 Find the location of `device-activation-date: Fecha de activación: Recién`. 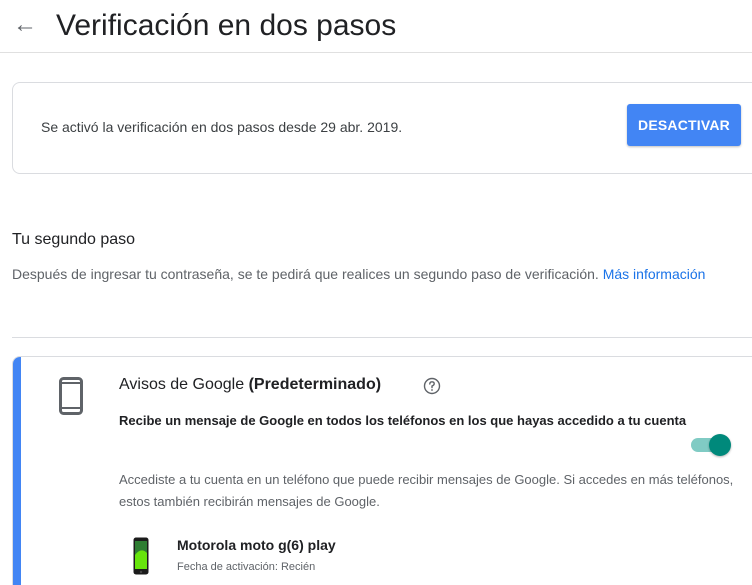

device-activation-date: Fecha de activación: Recién is located at coordinates (246, 567).